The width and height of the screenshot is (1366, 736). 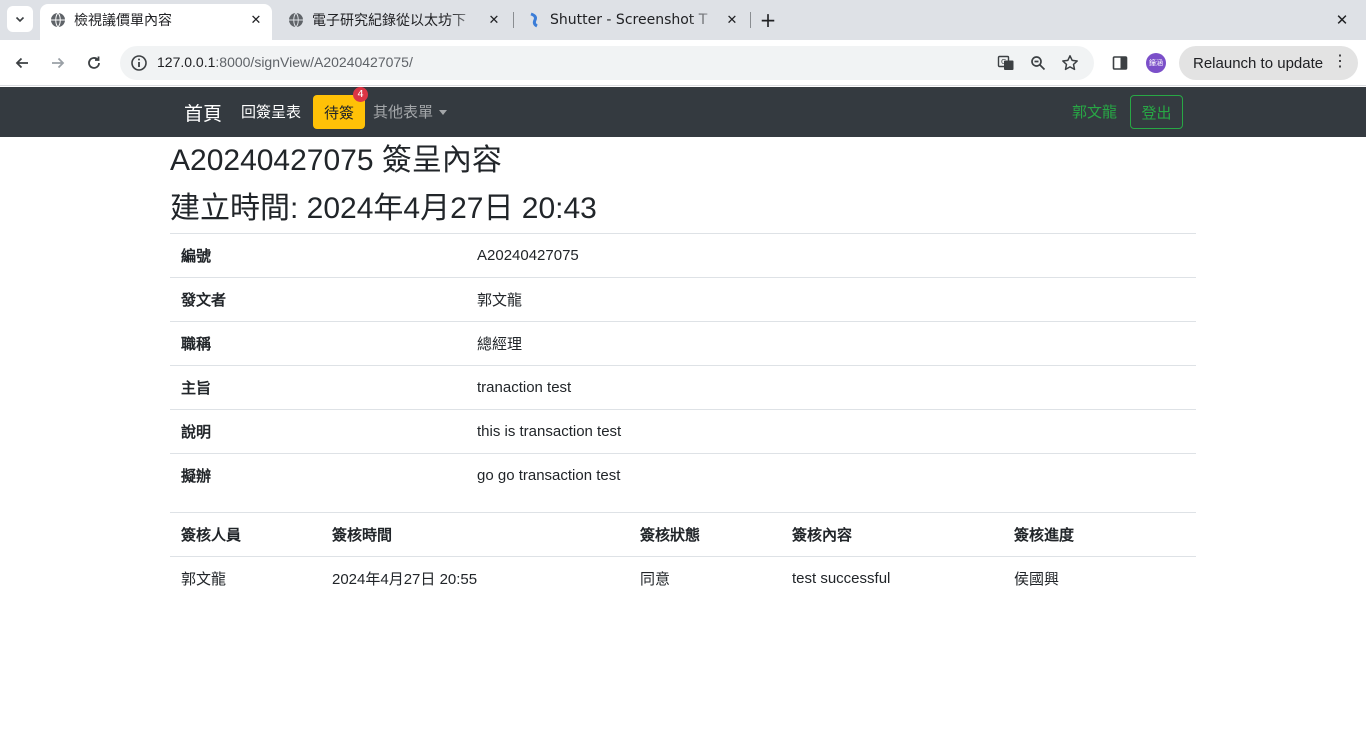 What do you see at coordinates (841, 578) in the screenshot?
I see `table-cell: test successful` at bounding box center [841, 578].